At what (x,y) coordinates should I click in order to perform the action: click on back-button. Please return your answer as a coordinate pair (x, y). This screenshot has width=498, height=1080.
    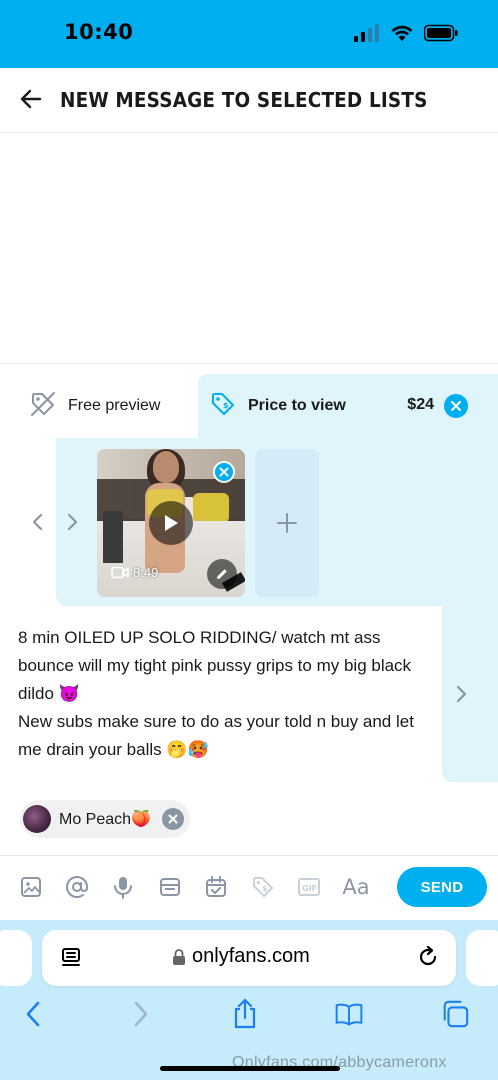
    Looking at the image, I should click on (31, 101).